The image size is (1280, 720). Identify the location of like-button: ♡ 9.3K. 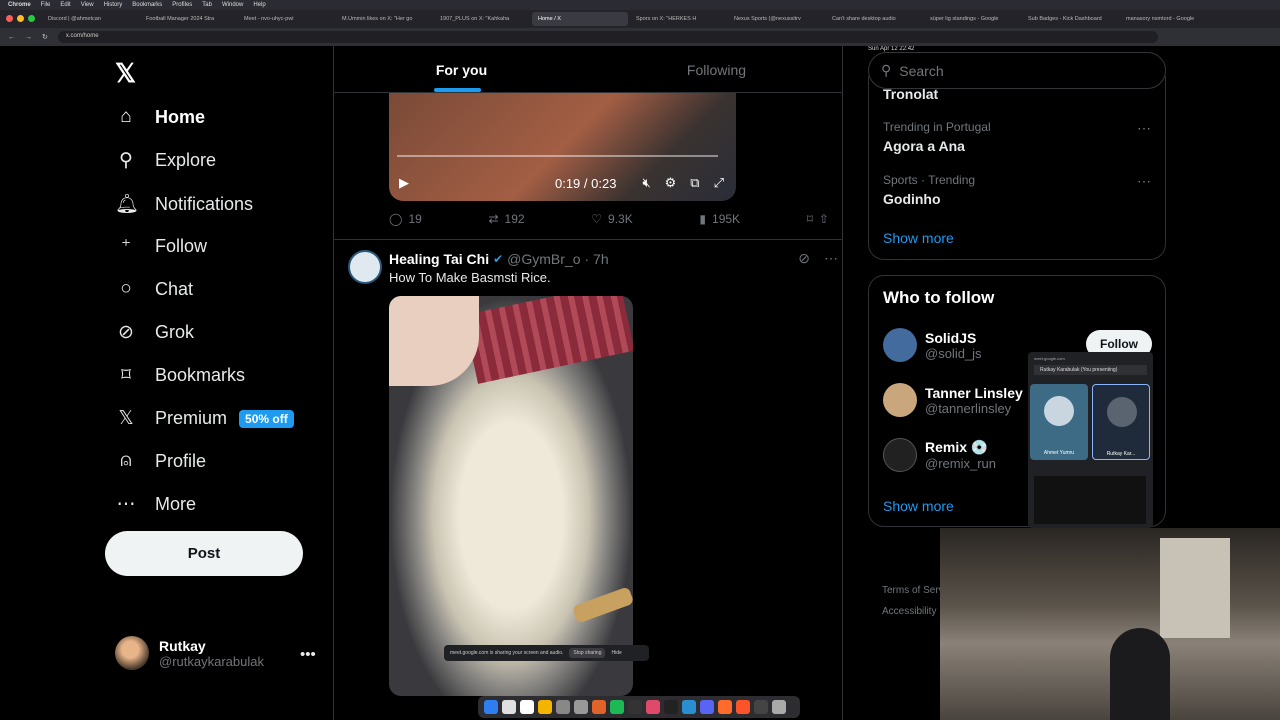
(611, 219).